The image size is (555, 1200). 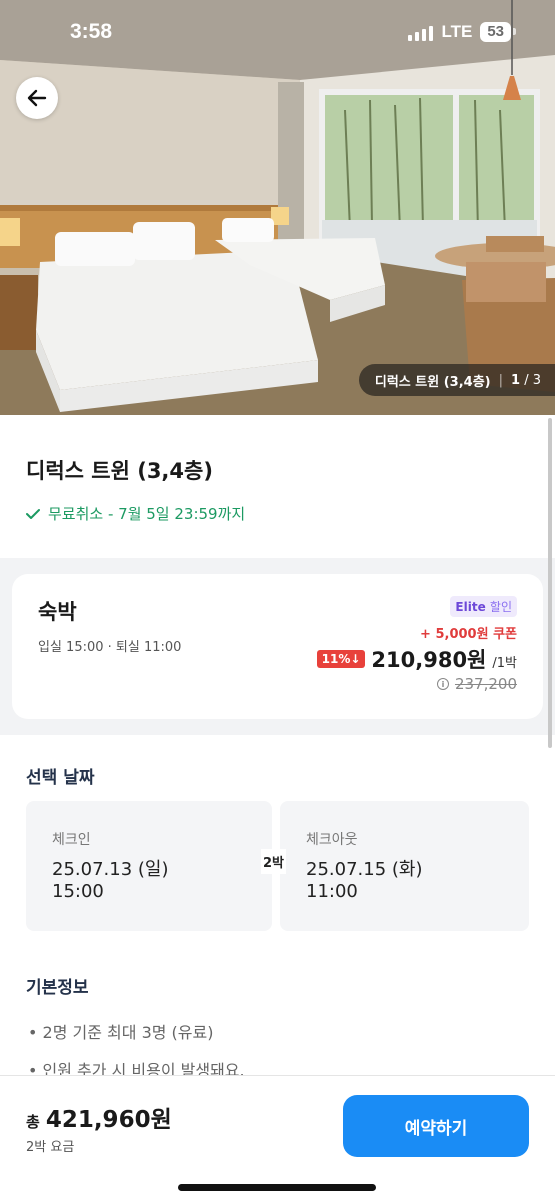 I want to click on basic-info-item-text: 2명 기준 최대 3명 (유료), so click(x=128, y=1032).